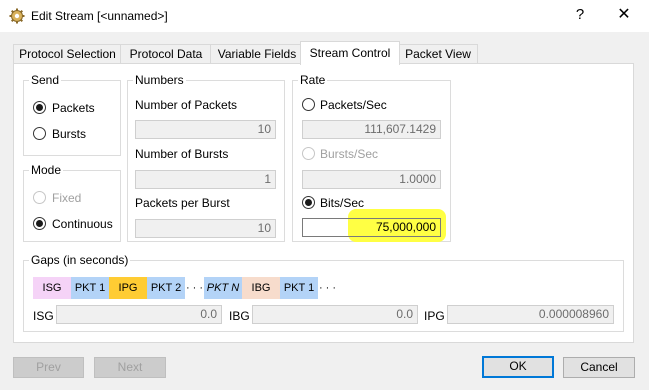  Describe the element at coordinates (335, 314) in the screenshot. I see `ibg-field: 0.0` at that location.